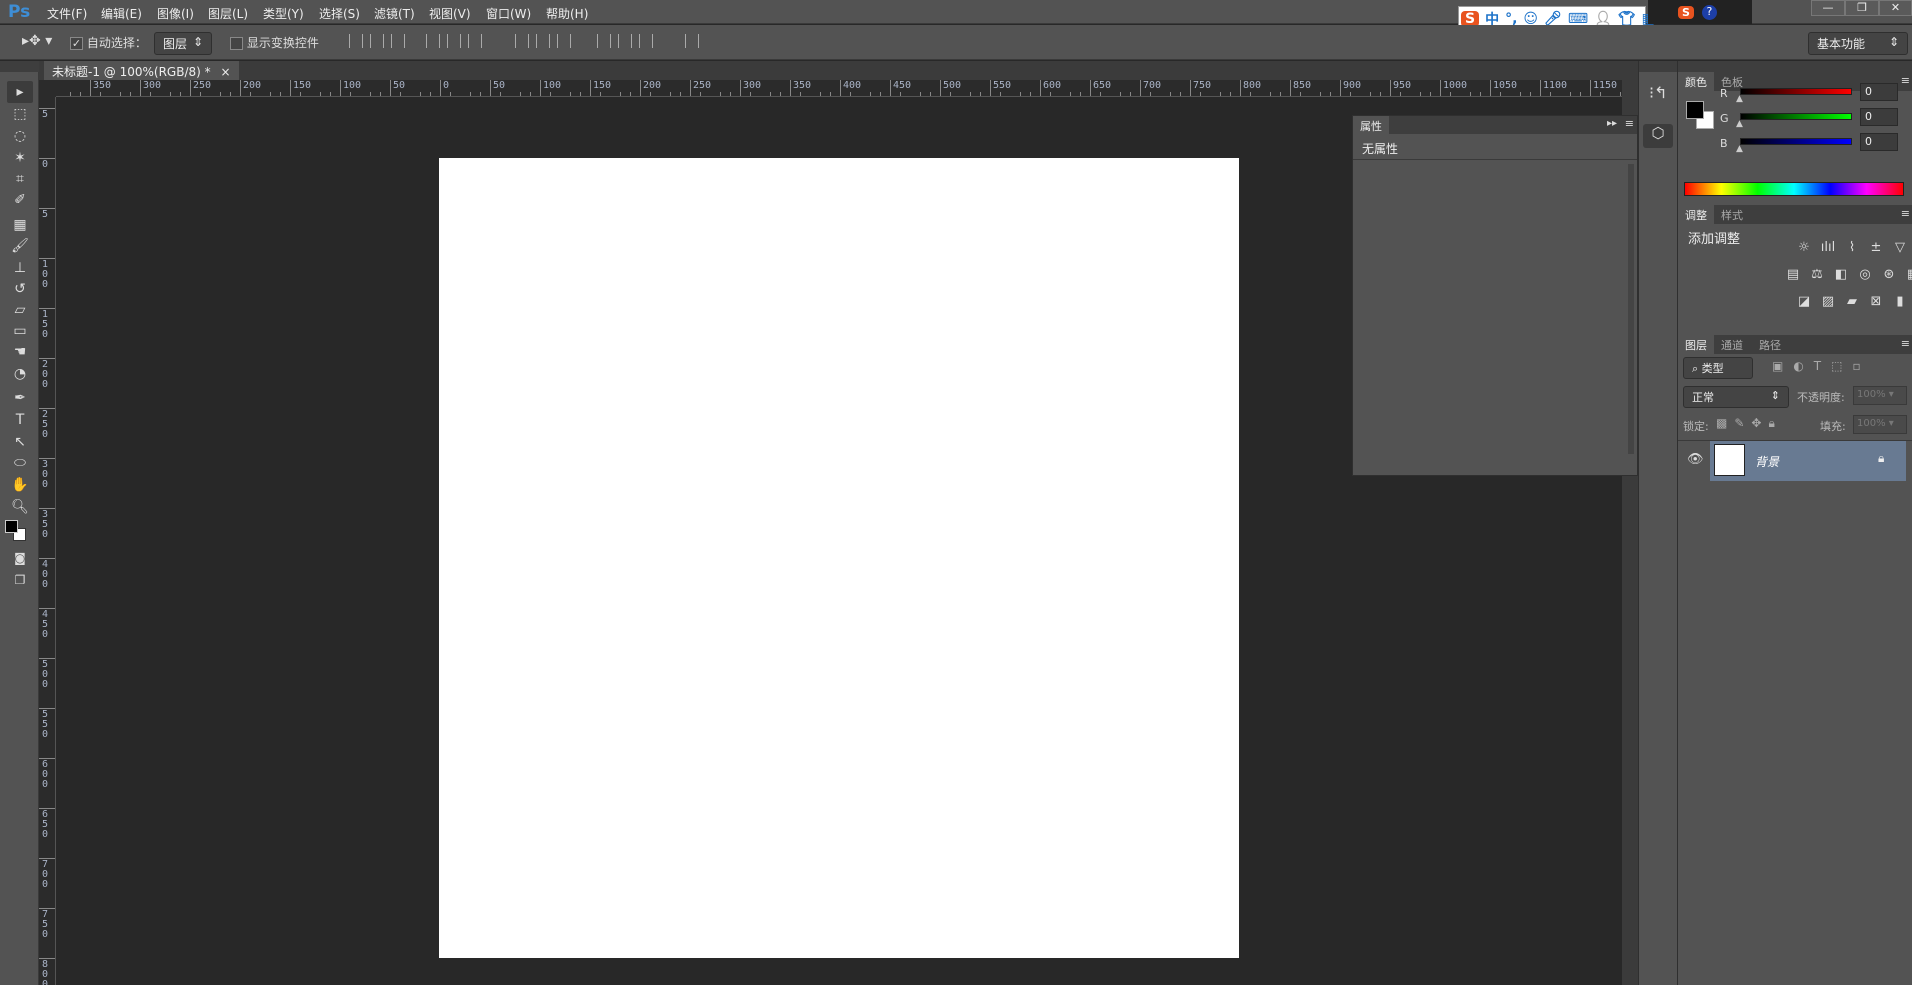  Describe the element at coordinates (20, 580) in the screenshot. I see `screen-mode-icon: ❐` at that location.